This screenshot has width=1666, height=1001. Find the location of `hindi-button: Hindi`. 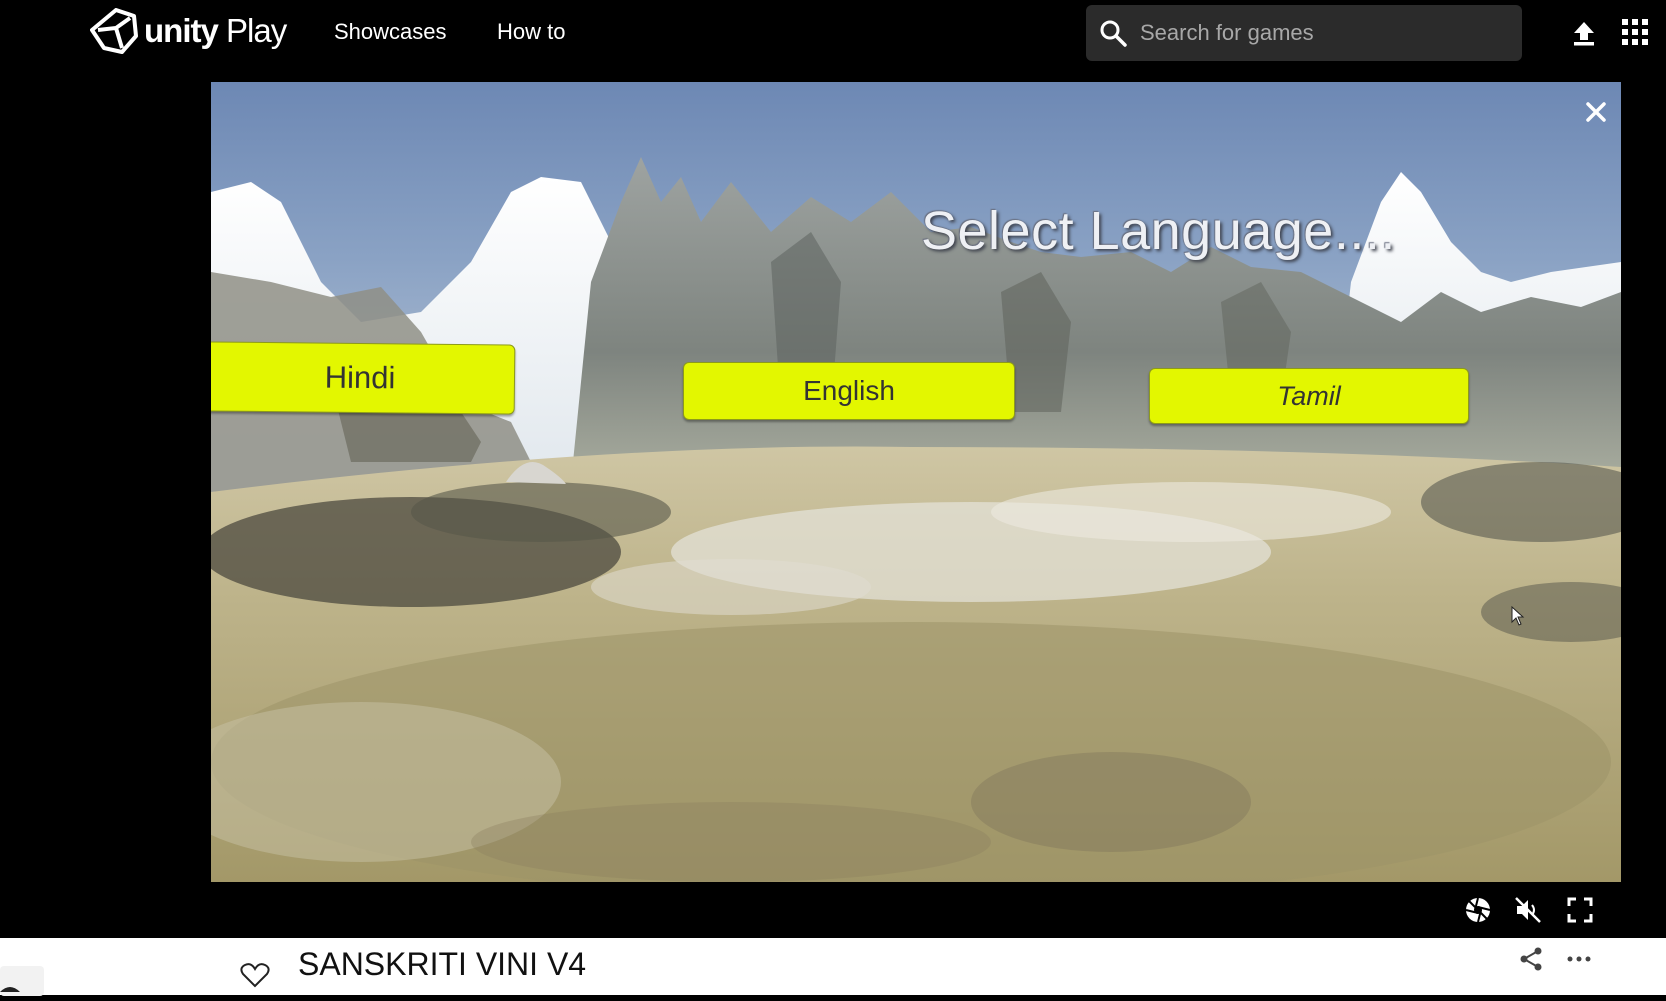

hindi-button: Hindi is located at coordinates (363, 378).